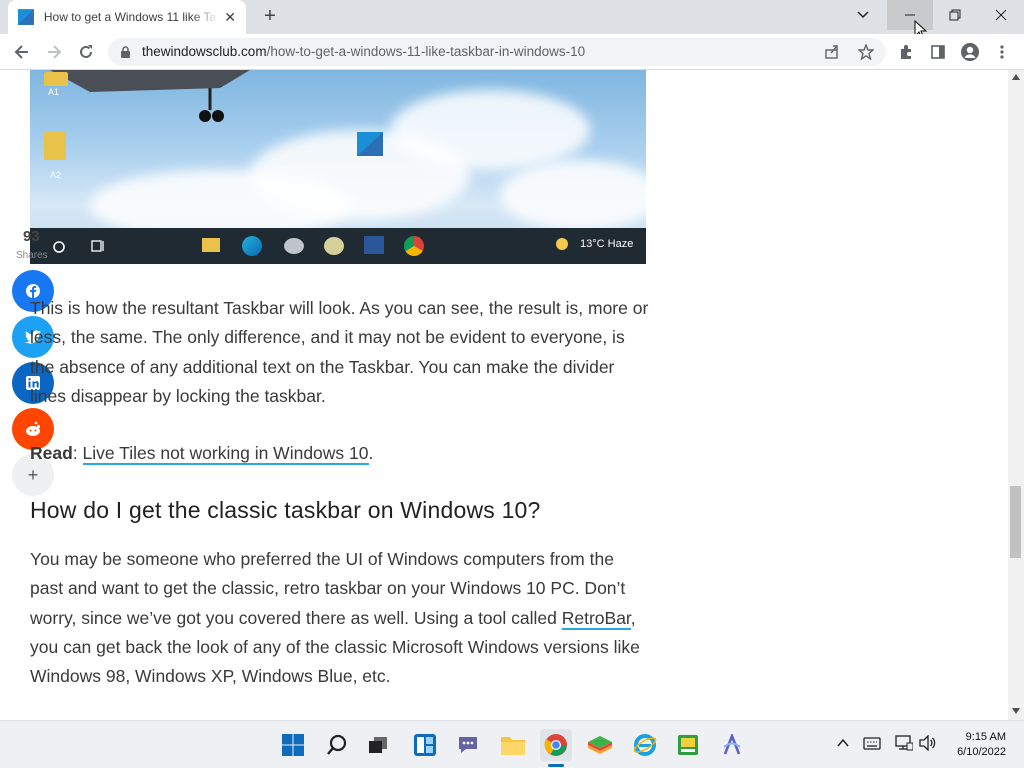 The width and height of the screenshot is (1024, 768). I want to click on arc-app-icon, so click(732, 744).